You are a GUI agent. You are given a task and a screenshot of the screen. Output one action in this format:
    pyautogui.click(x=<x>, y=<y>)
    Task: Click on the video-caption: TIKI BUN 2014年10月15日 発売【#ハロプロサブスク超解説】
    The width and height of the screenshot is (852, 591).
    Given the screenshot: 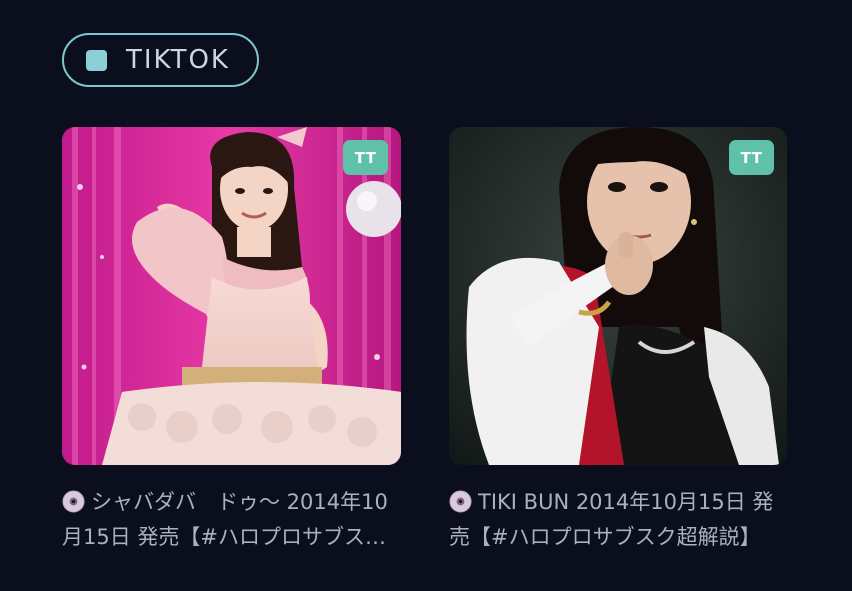 What is the action you would take?
    pyautogui.click(x=618, y=520)
    